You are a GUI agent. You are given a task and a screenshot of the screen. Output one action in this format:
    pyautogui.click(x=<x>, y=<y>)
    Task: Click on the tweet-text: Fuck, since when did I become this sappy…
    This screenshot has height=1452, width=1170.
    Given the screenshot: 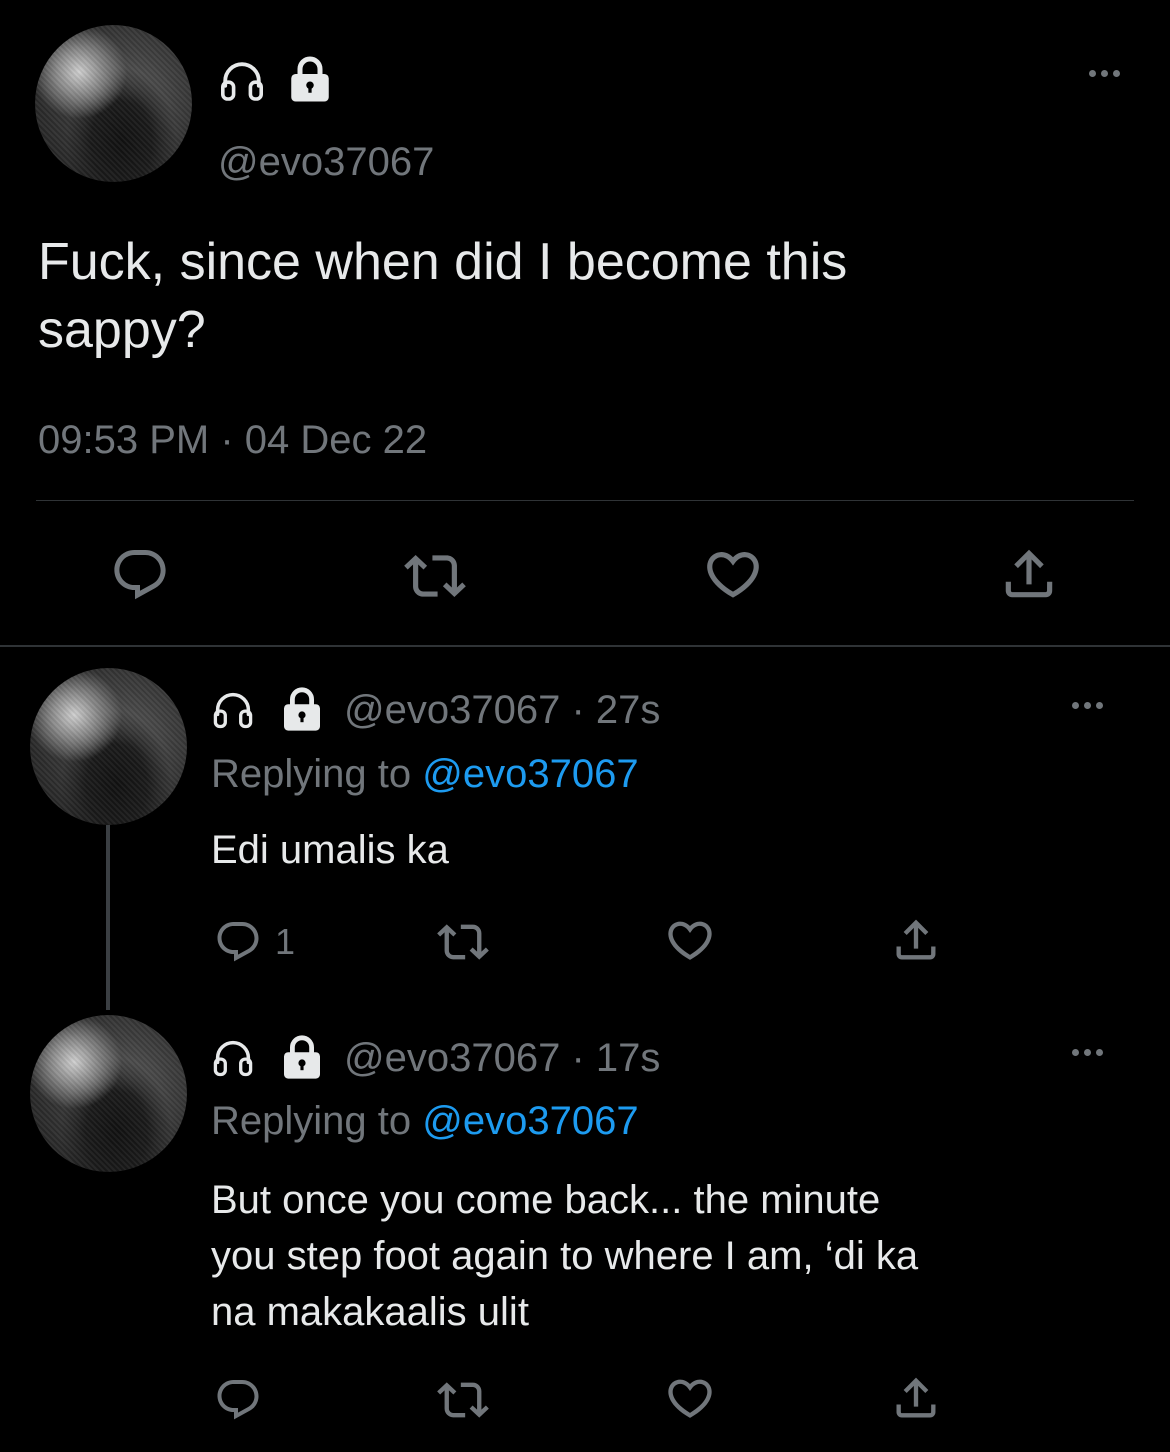 What is the action you would take?
    pyautogui.click(x=442, y=296)
    